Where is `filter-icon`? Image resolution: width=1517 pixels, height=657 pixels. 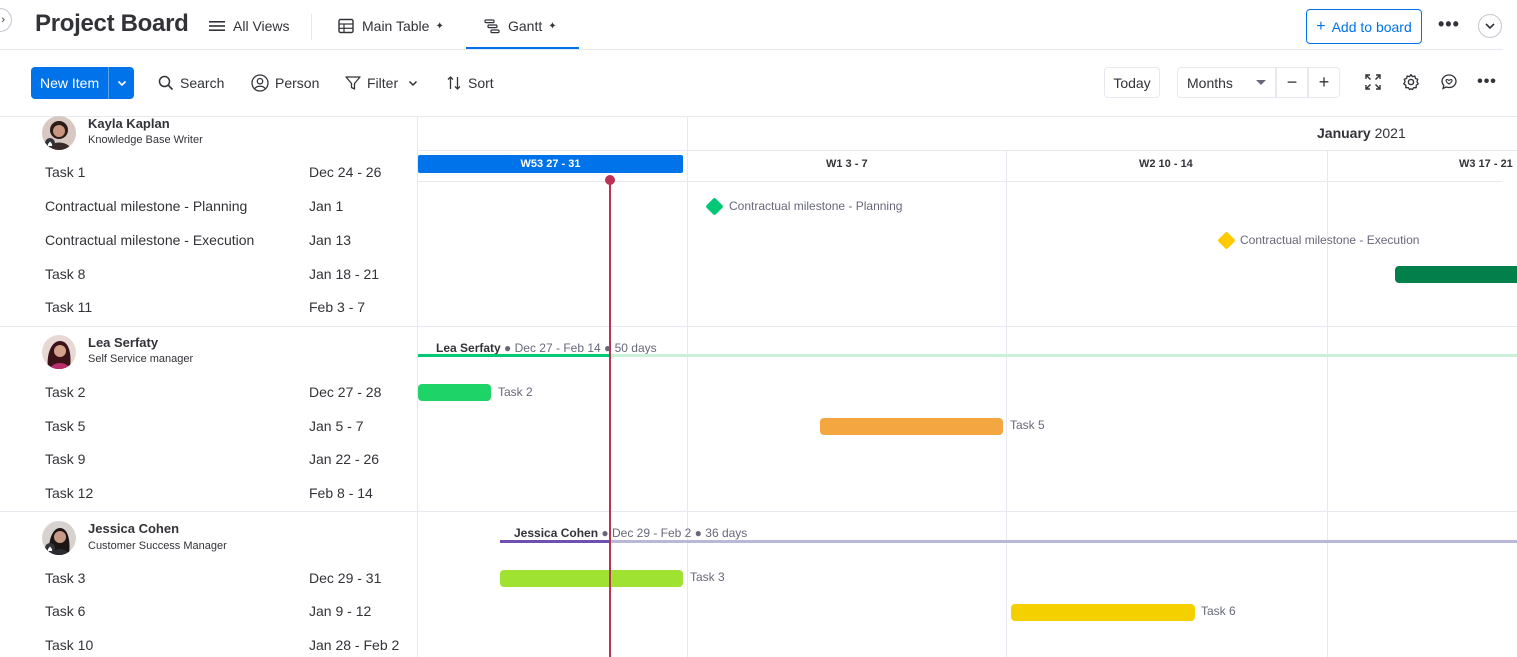
filter-icon is located at coordinates (353, 83).